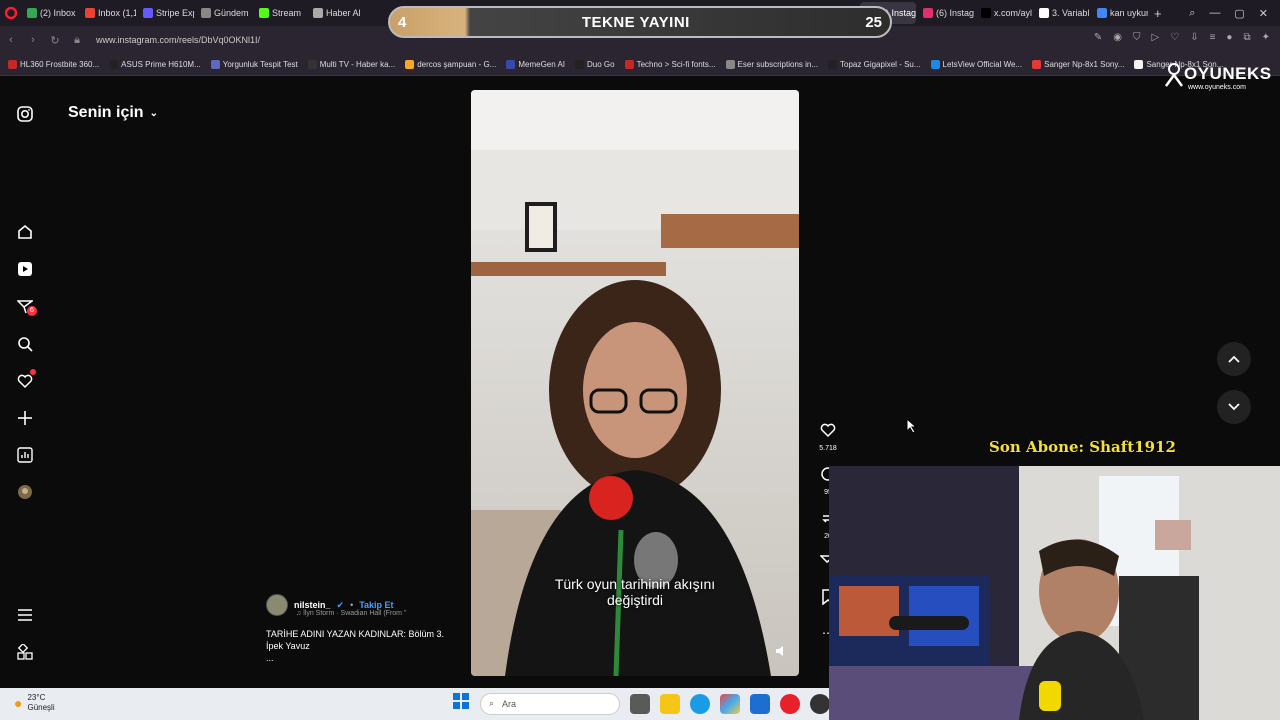  I want to click on like-count: 5.718, so click(828, 448).